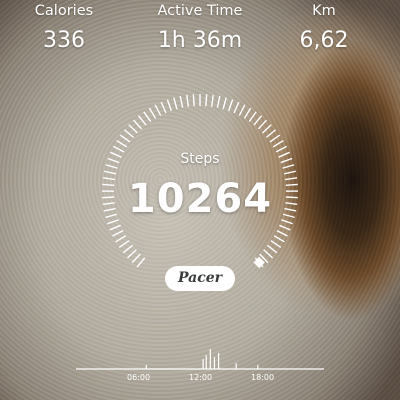 The image size is (400, 400). I want to click on timeline-label: 18:00, so click(262, 377).